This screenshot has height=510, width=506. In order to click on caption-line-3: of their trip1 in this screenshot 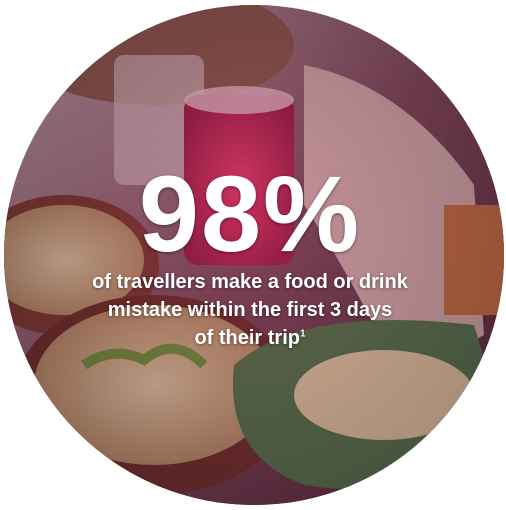, I will do `click(250, 338)`.